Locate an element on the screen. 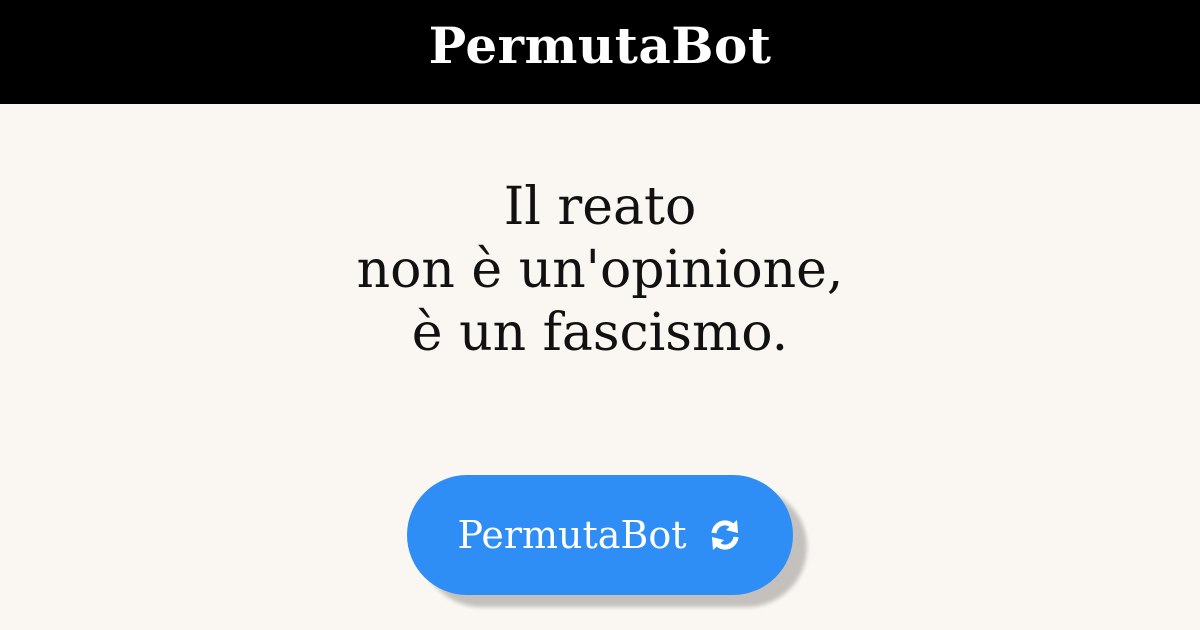 The width and height of the screenshot is (1200, 630). refresh-icon is located at coordinates (725, 535).